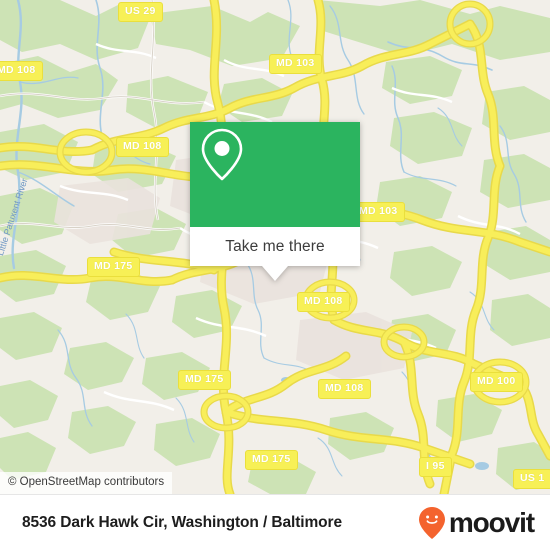 This screenshot has height=550, width=550. Describe the element at coordinates (204, 380) in the screenshot. I see `shield-md-175-center: MD 175` at that location.